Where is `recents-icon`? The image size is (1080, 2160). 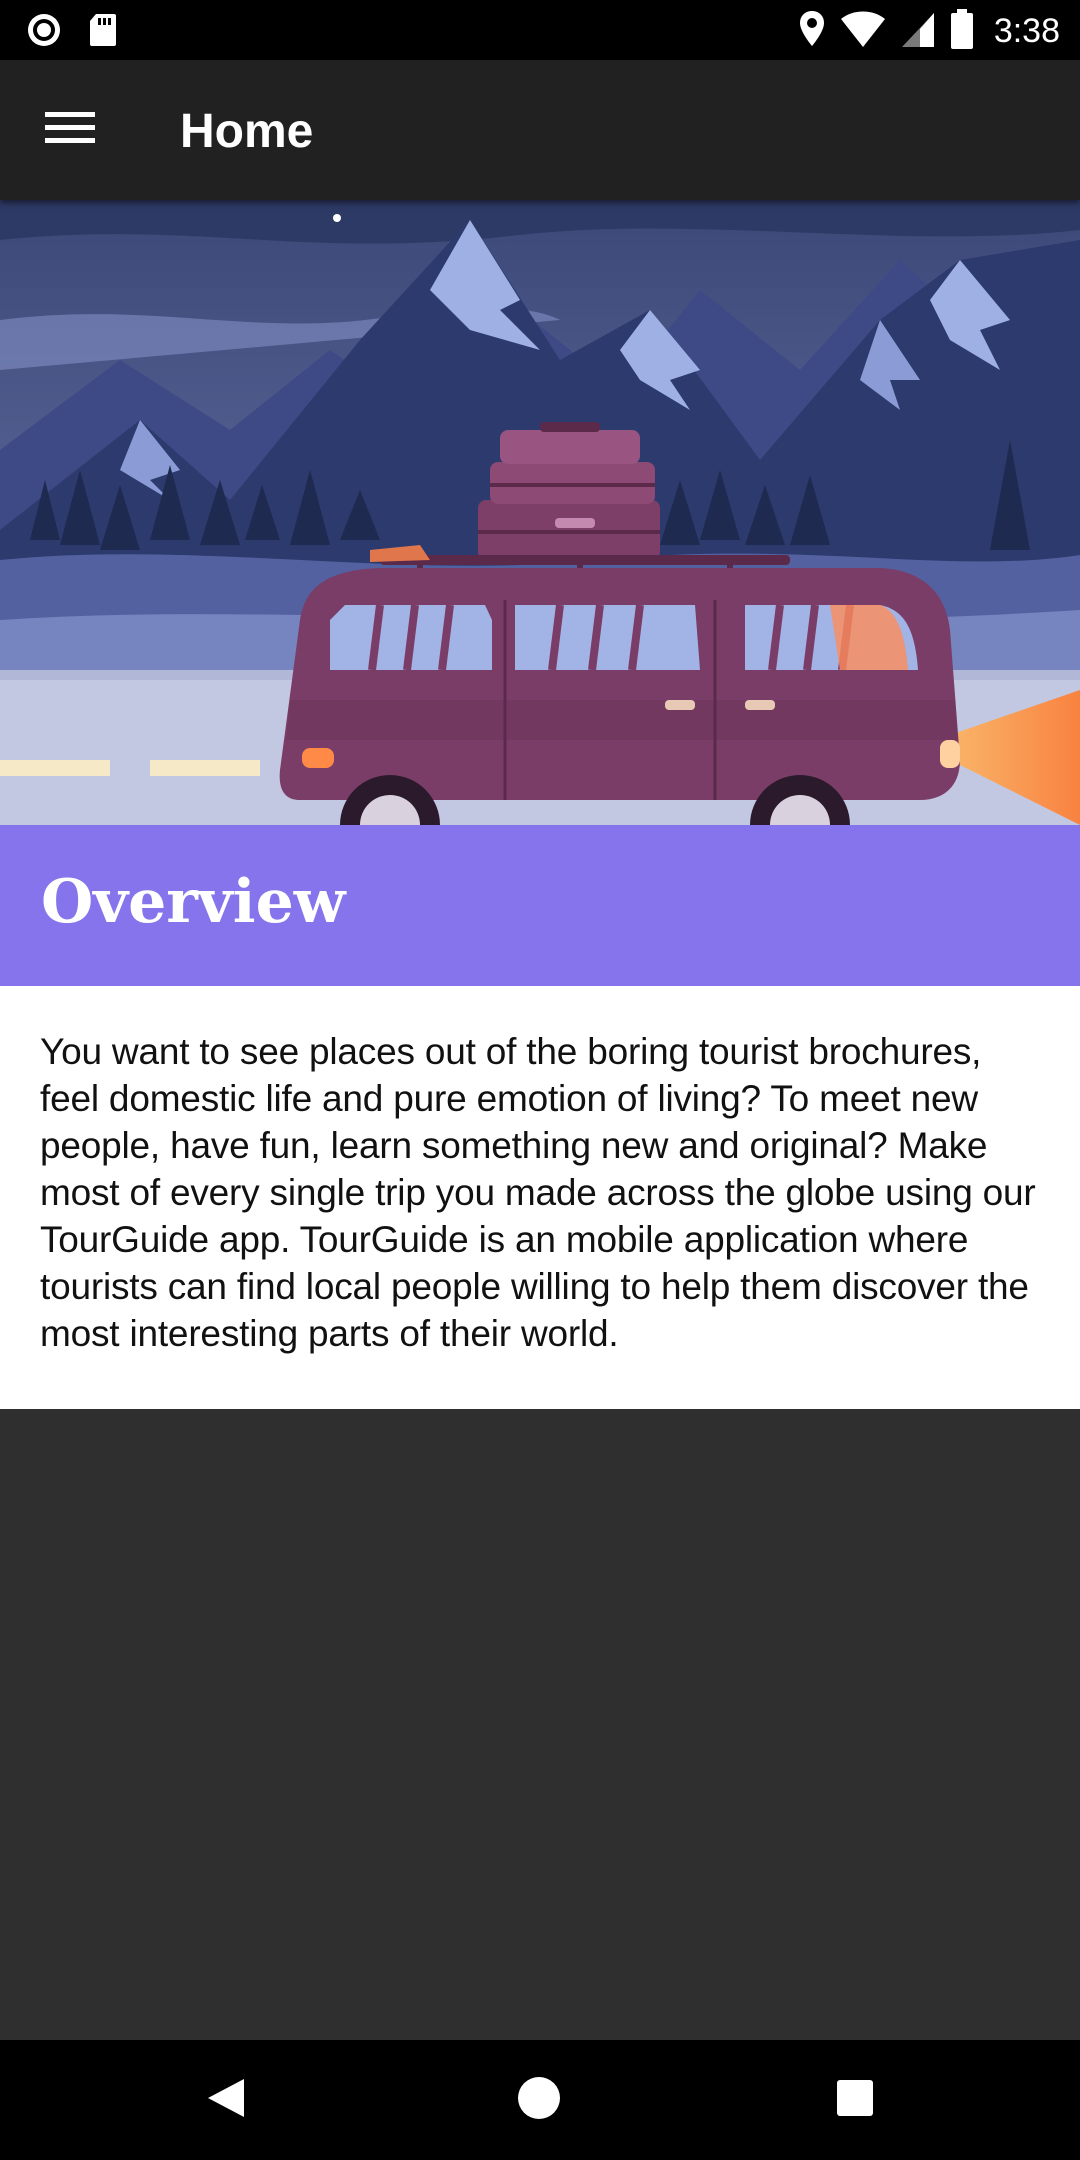 recents-icon is located at coordinates (855, 2100).